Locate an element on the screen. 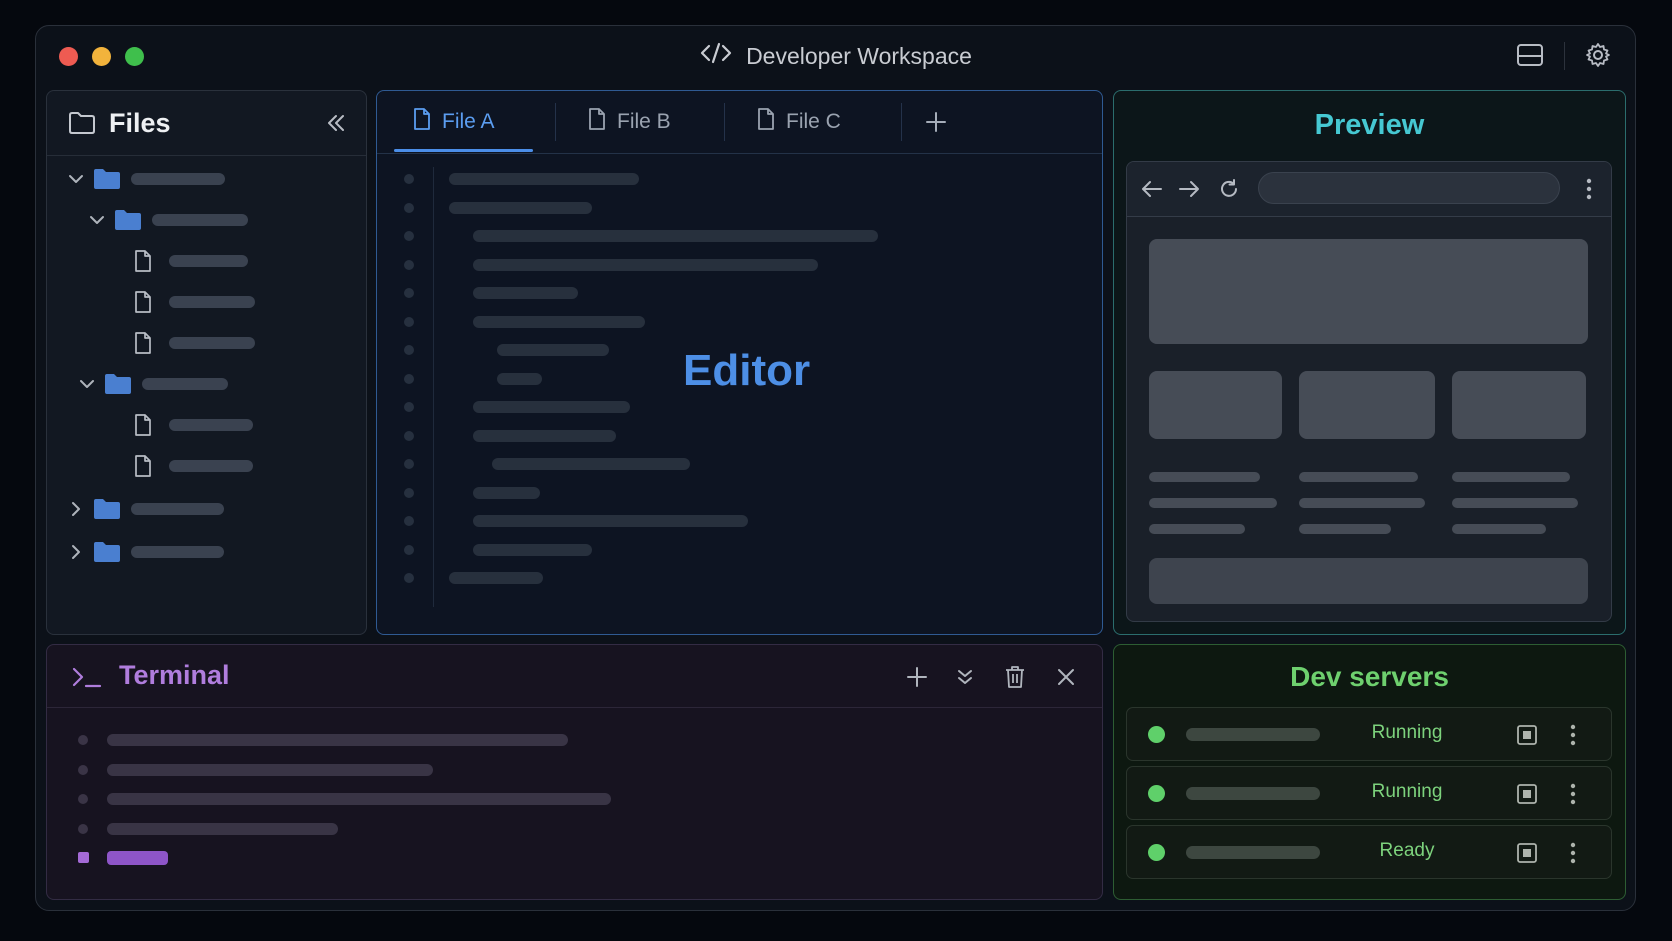  code-icon is located at coordinates (716, 56).